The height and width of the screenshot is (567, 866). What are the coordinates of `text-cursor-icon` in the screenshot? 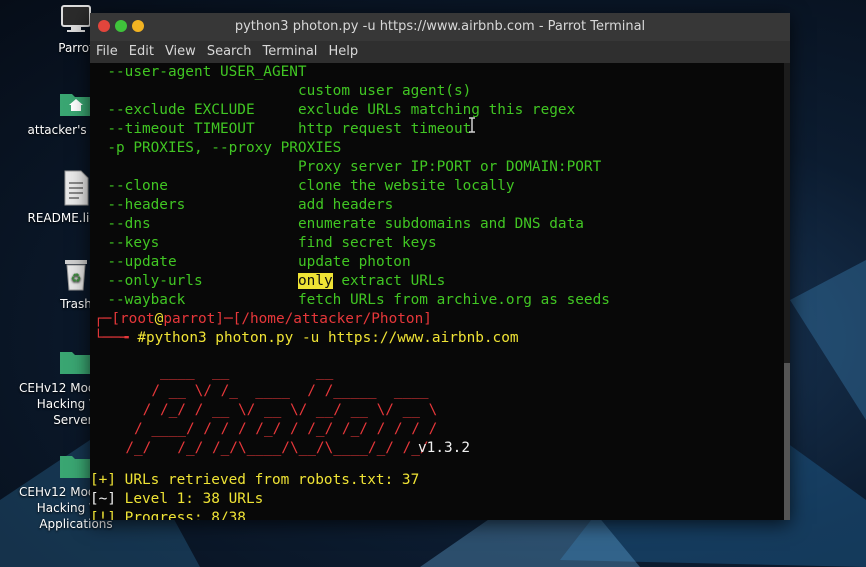 It's located at (472, 125).